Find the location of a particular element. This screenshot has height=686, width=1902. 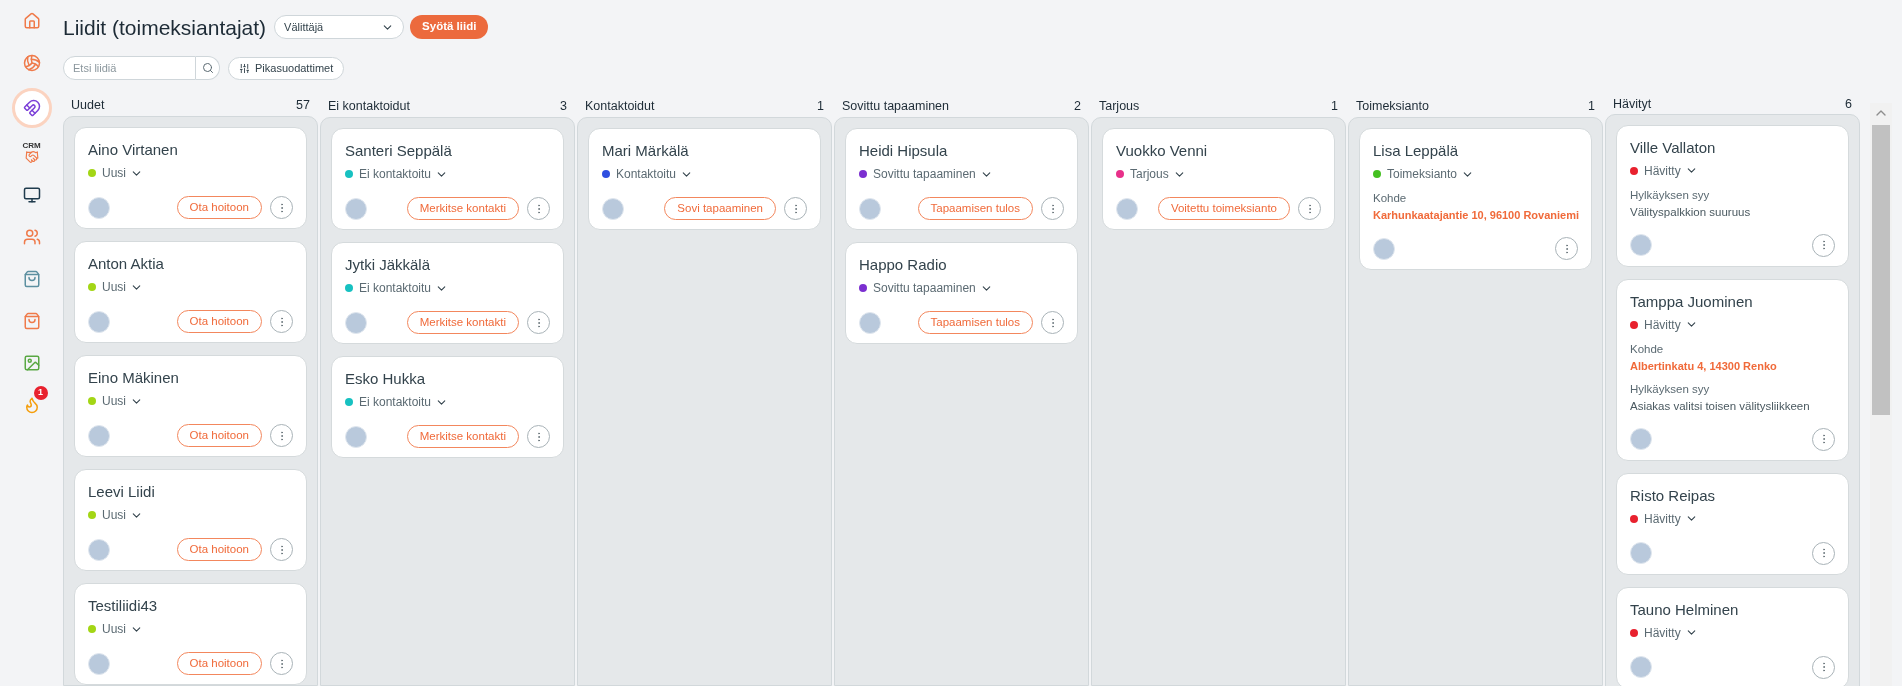

shopping-bag-icon is located at coordinates (31, 321).